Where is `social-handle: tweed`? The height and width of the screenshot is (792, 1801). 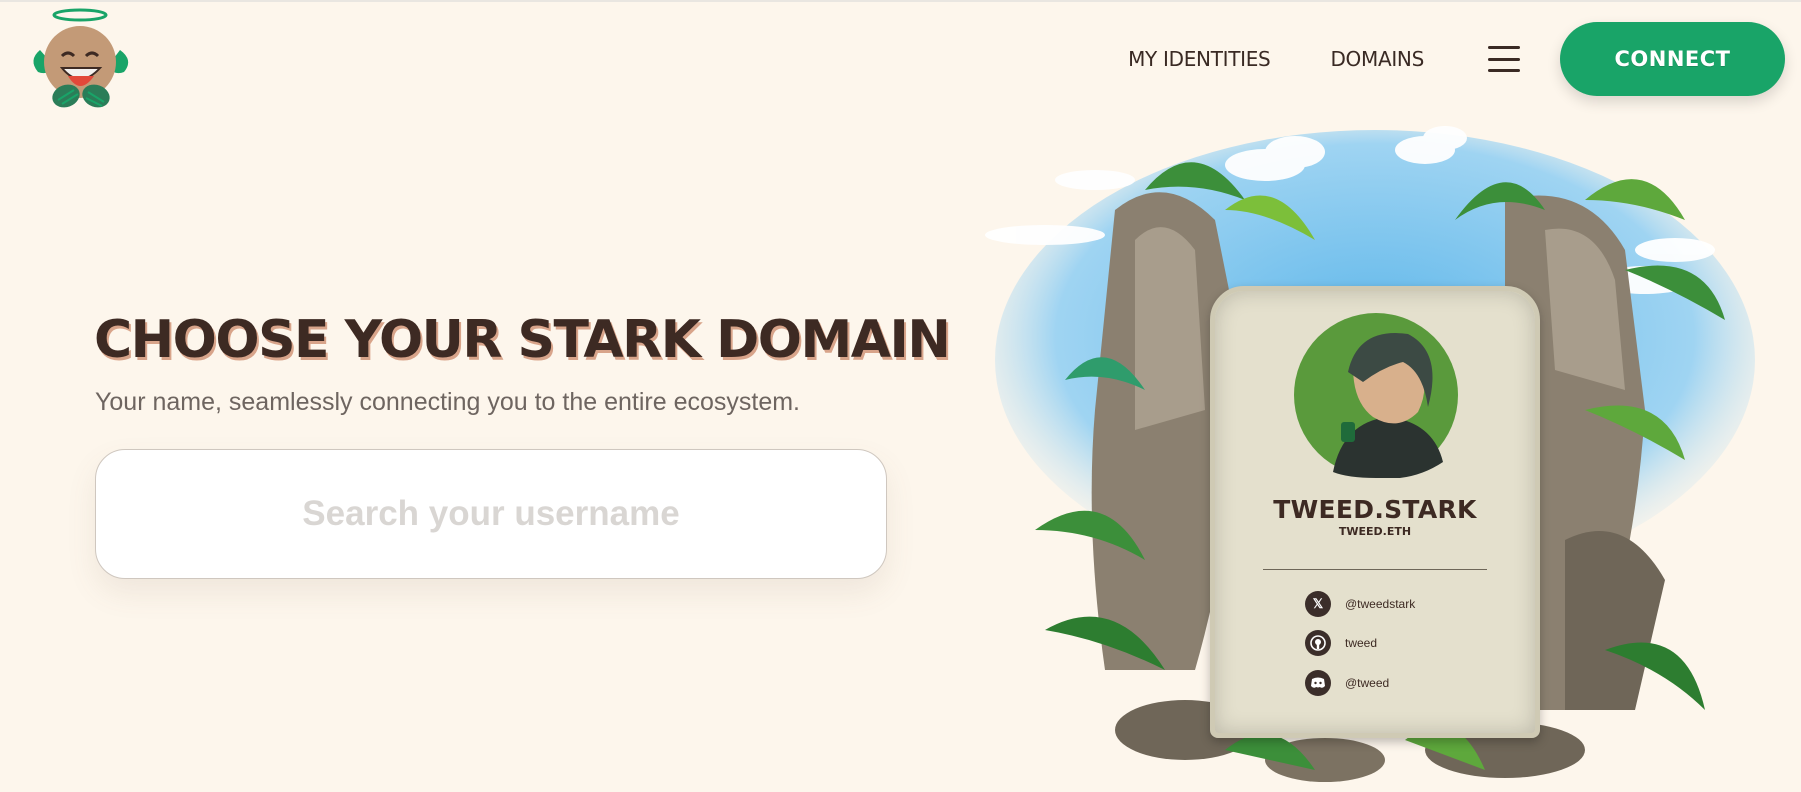 social-handle: tweed is located at coordinates (1361, 643).